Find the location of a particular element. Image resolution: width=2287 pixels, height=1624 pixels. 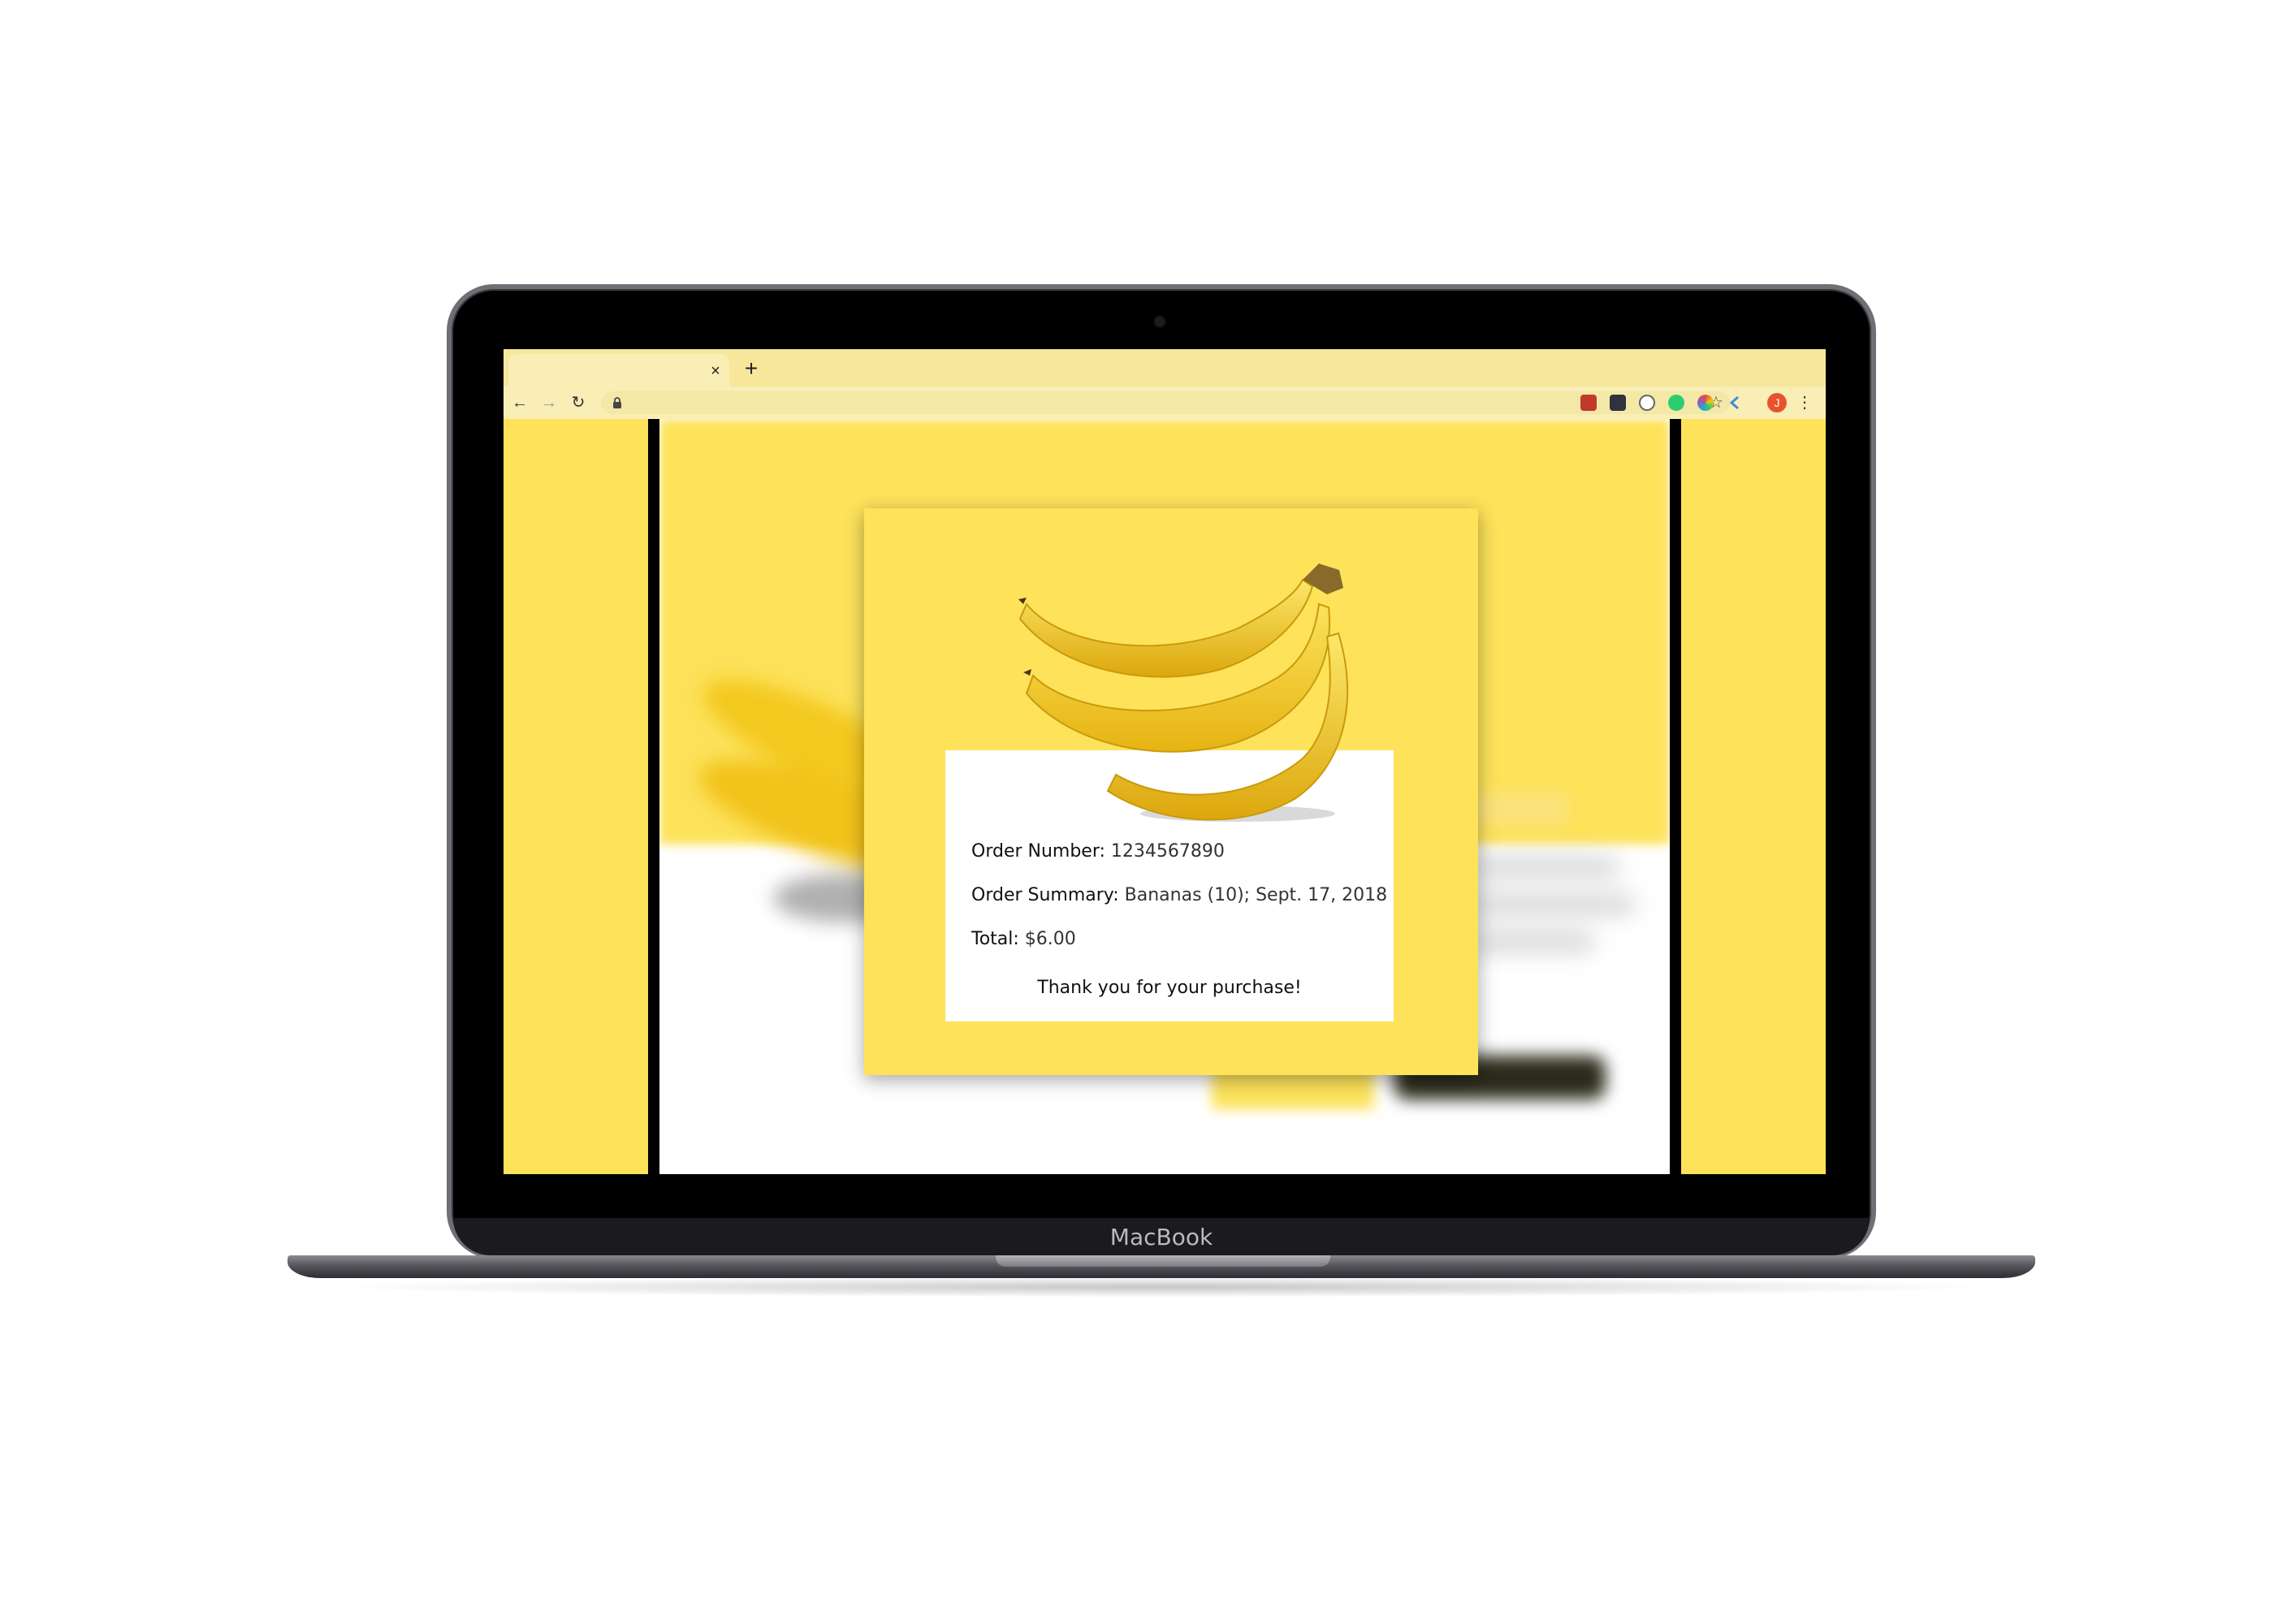

order-number-label: Order Number: is located at coordinates (1038, 852).